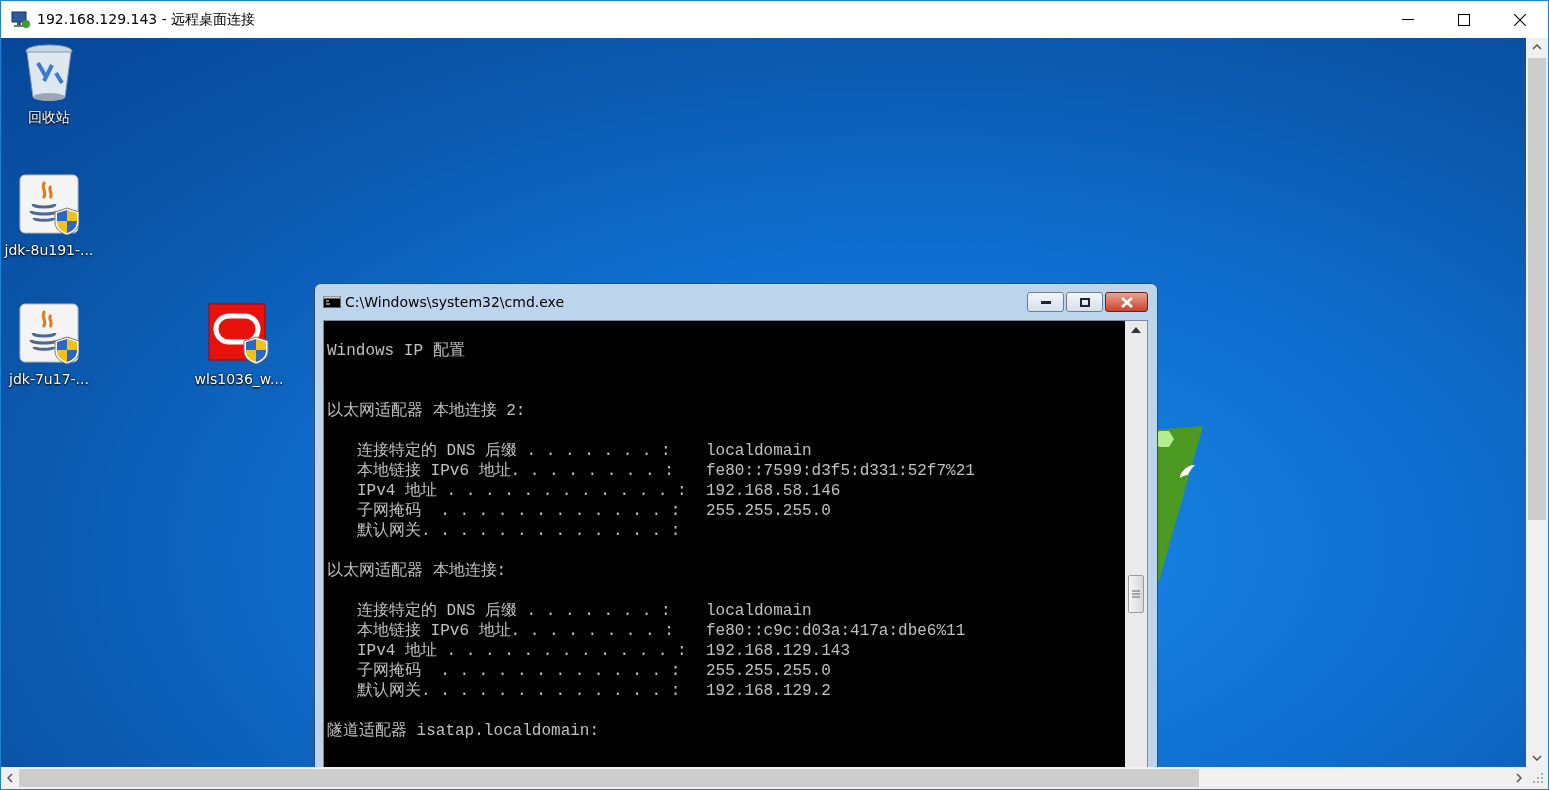 This screenshot has width=1549, height=790. What do you see at coordinates (417, 571) in the screenshot?
I see `console-heading: 以太网适配器 本地连接:` at bounding box center [417, 571].